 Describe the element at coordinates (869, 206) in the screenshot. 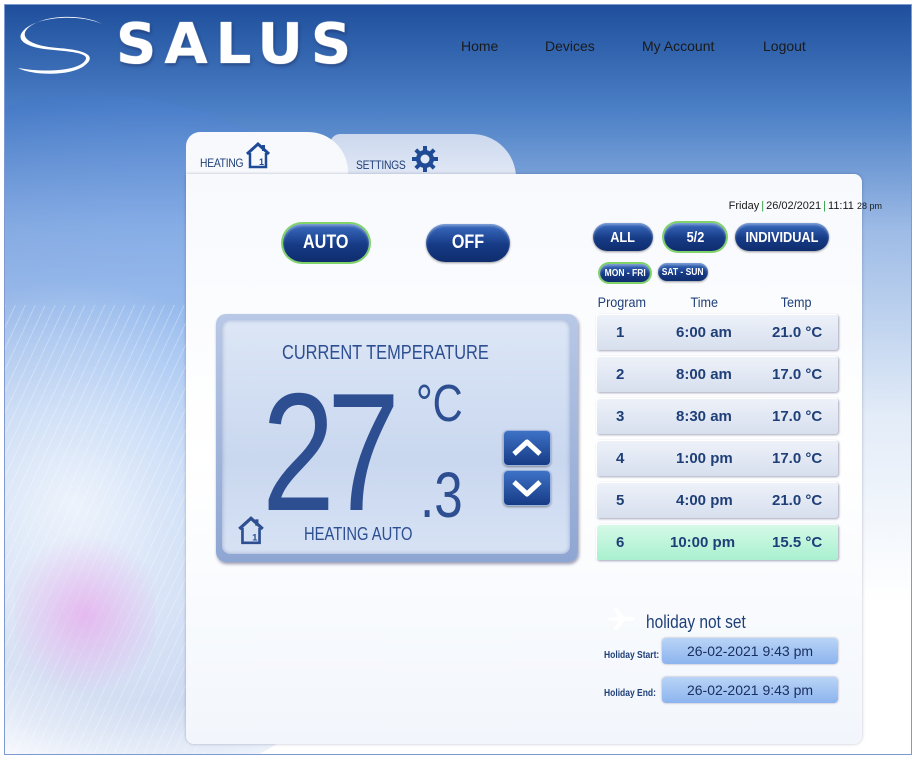

I see `seconds-text: 28 pm` at that location.